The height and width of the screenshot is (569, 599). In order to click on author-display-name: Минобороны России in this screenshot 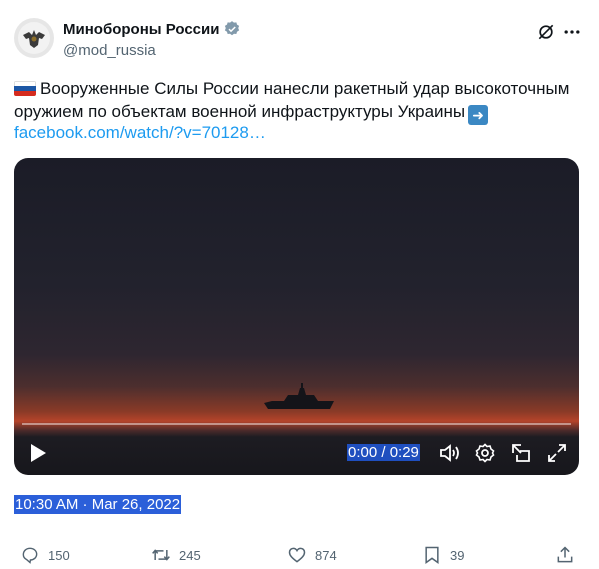, I will do `click(141, 29)`.